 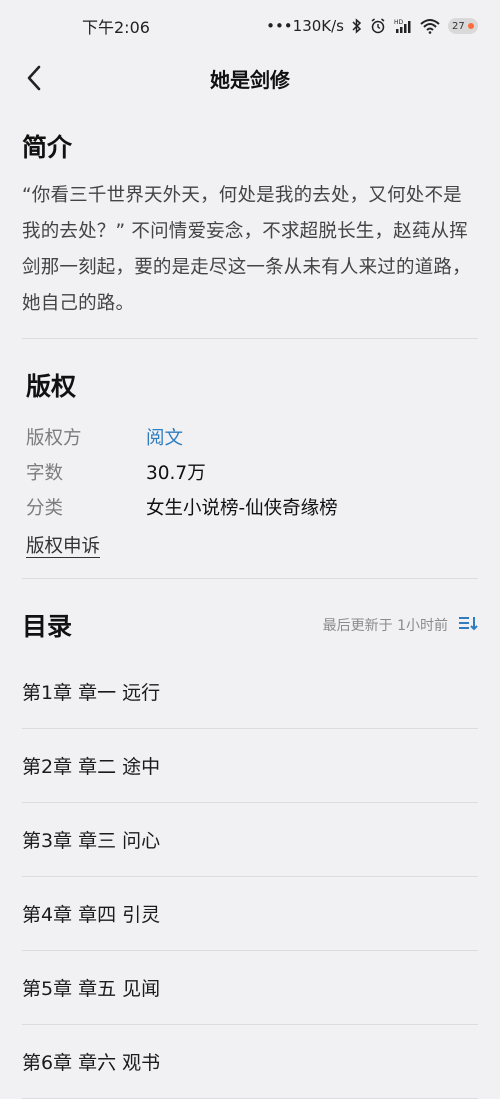 I want to click on network-speed: •••130K/s, so click(x=305, y=26).